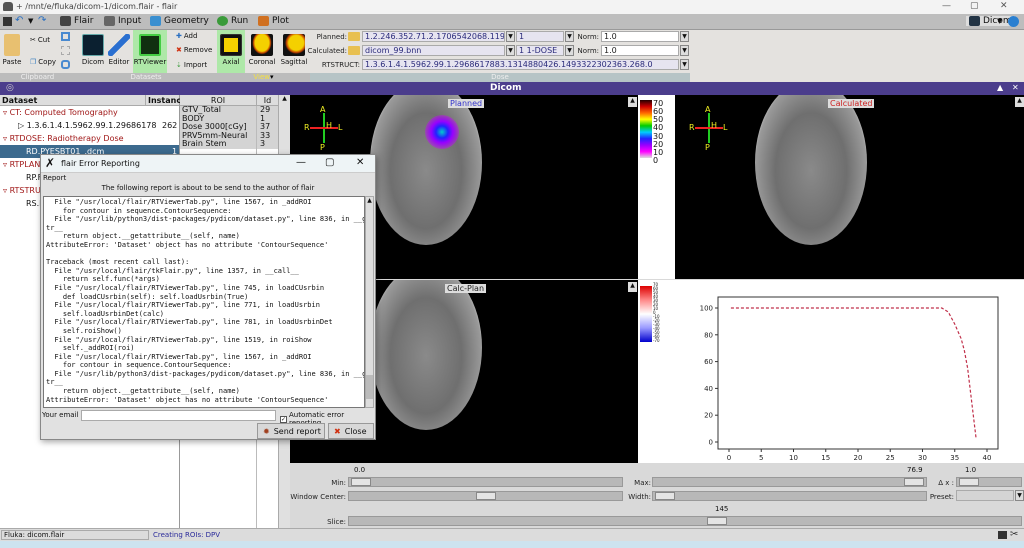 The width and height of the screenshot is (1024, 548). What do you see at coordinates (985, 495) in the screenshot?
I see `preset-select` at bounding box center [985, 495].